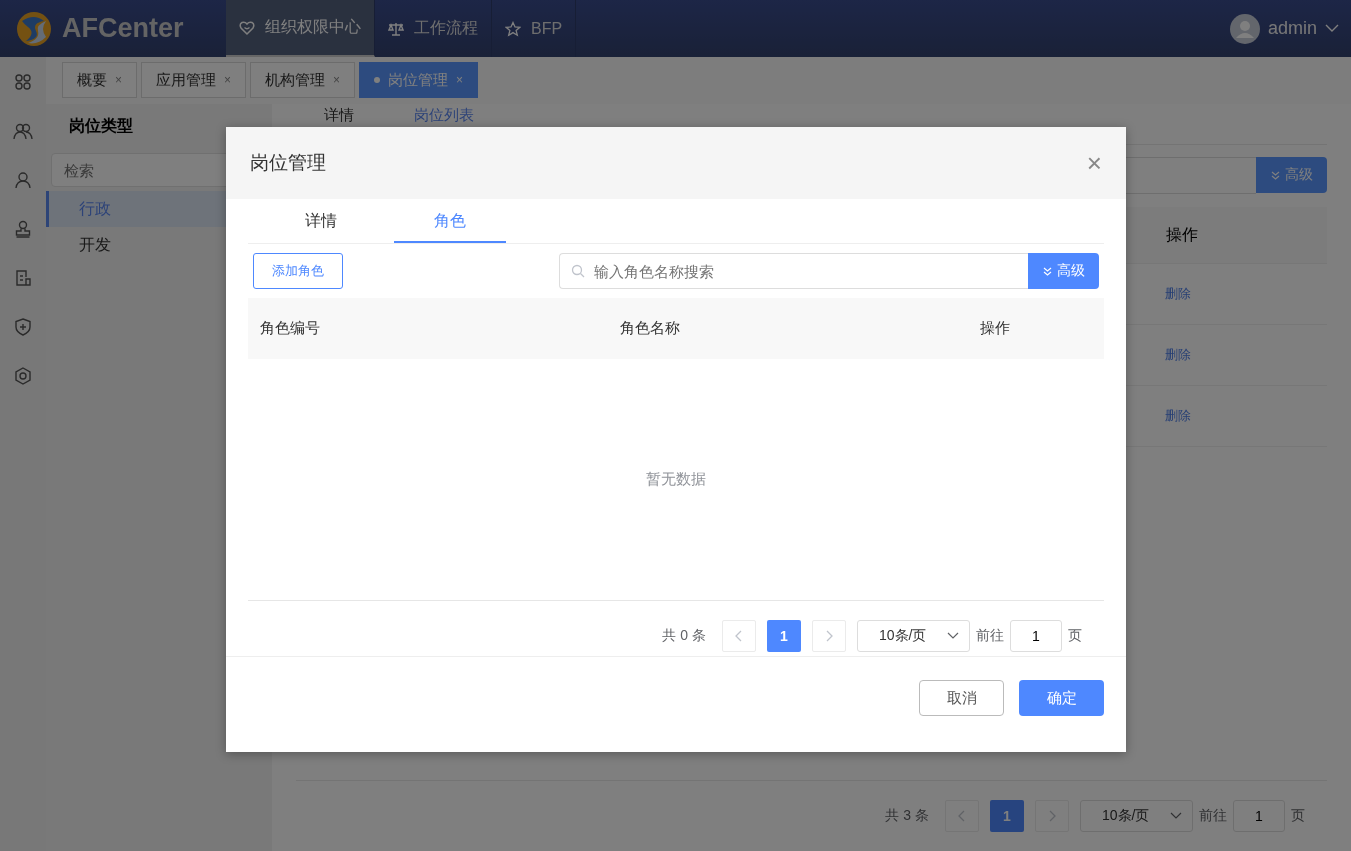 Image resolution: width=1351 pixels, height=851 pixels. What do you see at coordinates (419, 80) in the screenshot?
I see `page-tab: 岗位管理 ×` at bounding box center [419, 80].